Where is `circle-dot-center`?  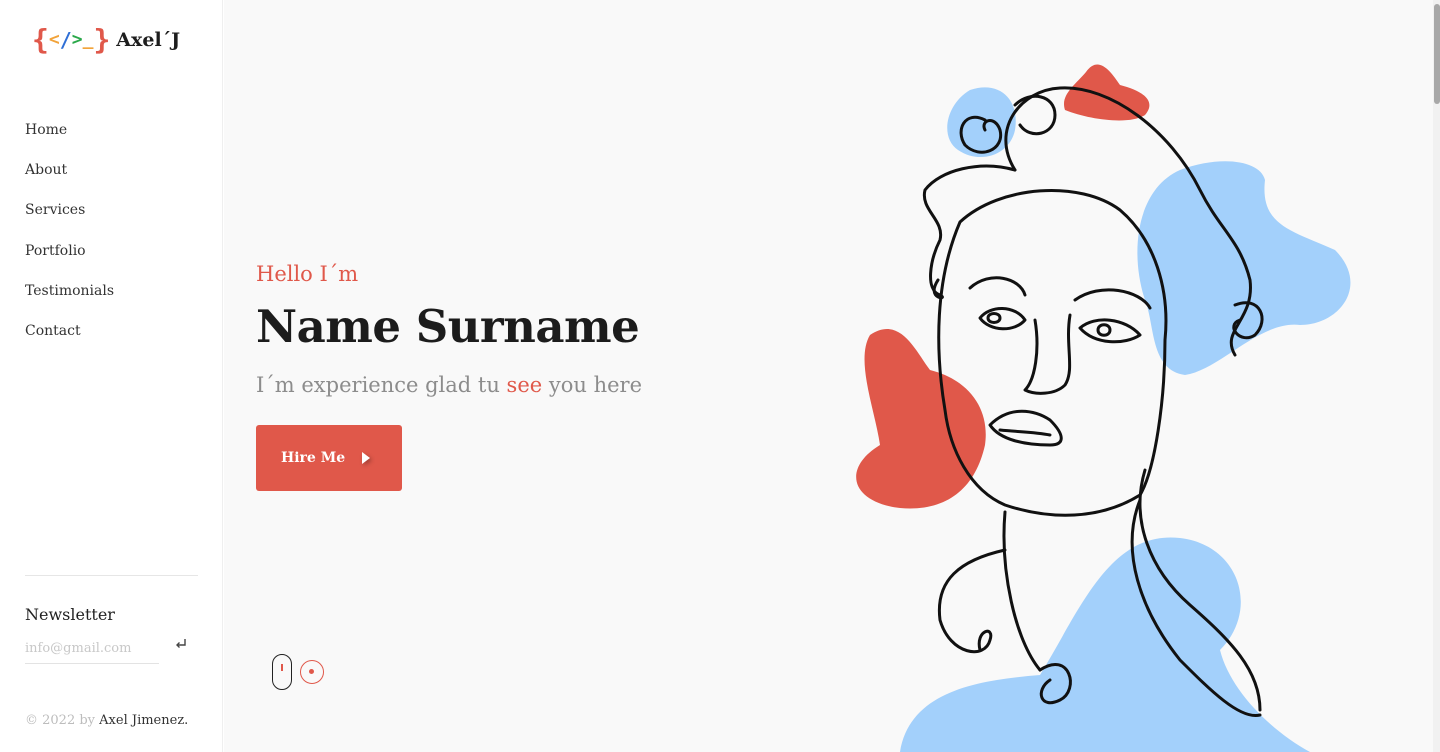 circle-dot-center is located at coordinates (311, 671).